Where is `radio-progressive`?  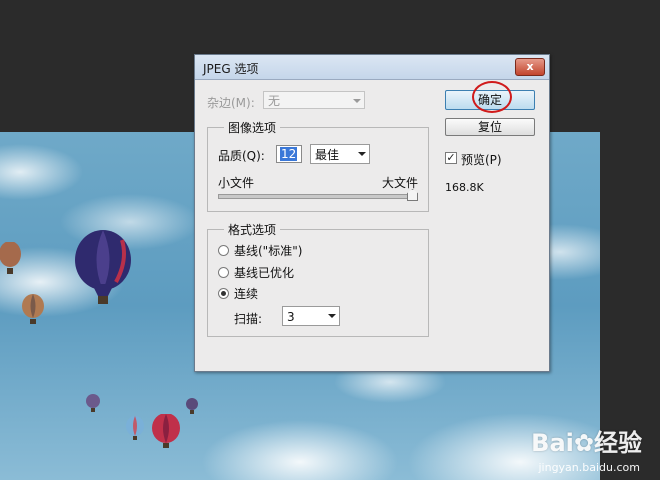
radio-progressive is located at coordinates (223, 293).